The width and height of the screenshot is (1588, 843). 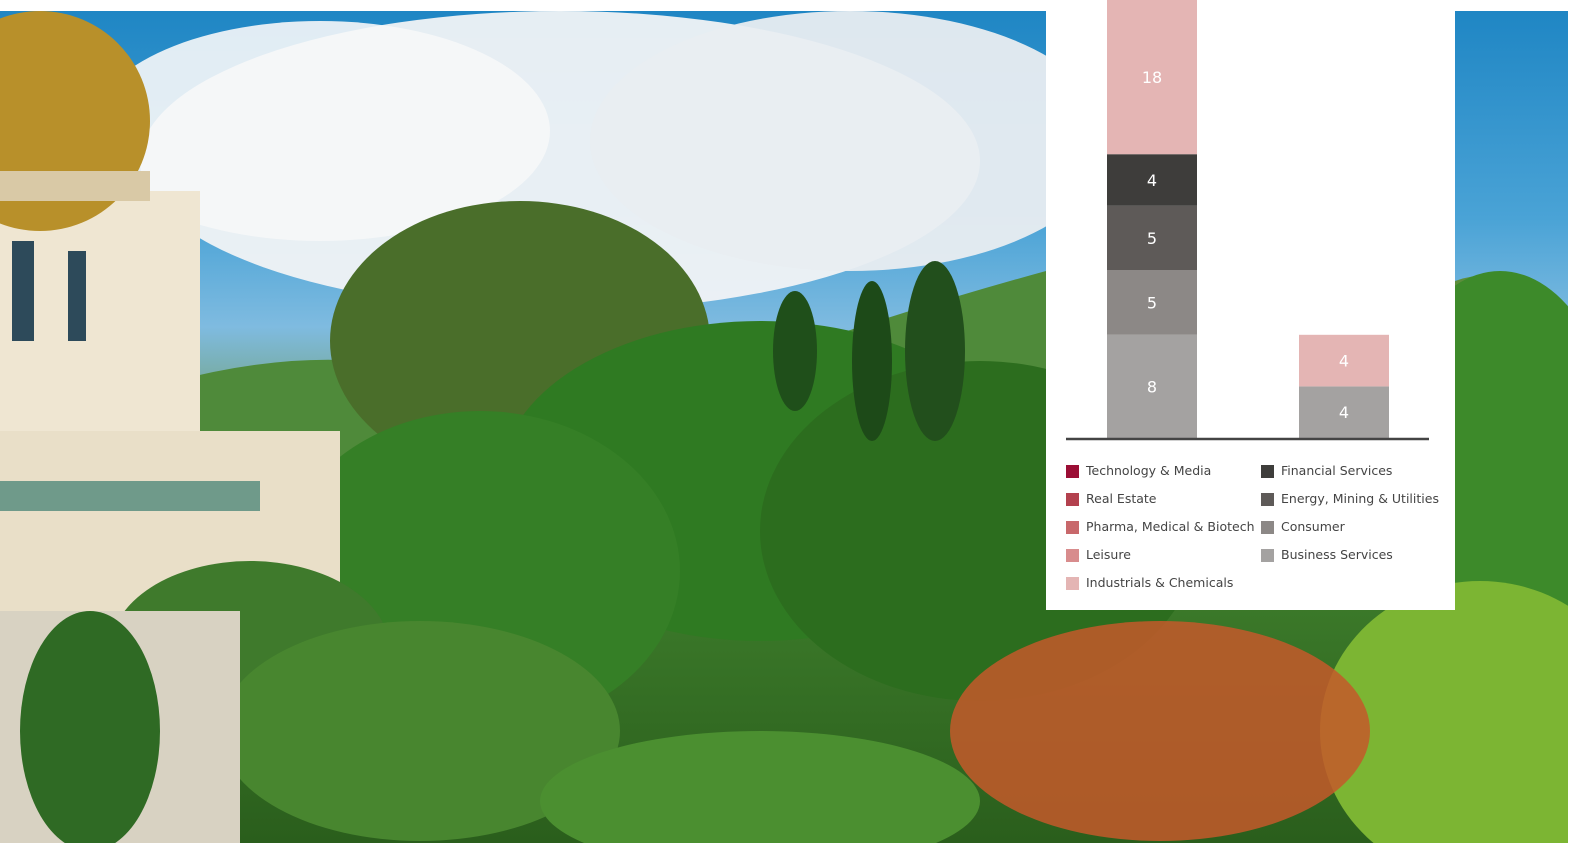 I want to click on legend-item: Technology & Media, so click(x=1160, y=476).